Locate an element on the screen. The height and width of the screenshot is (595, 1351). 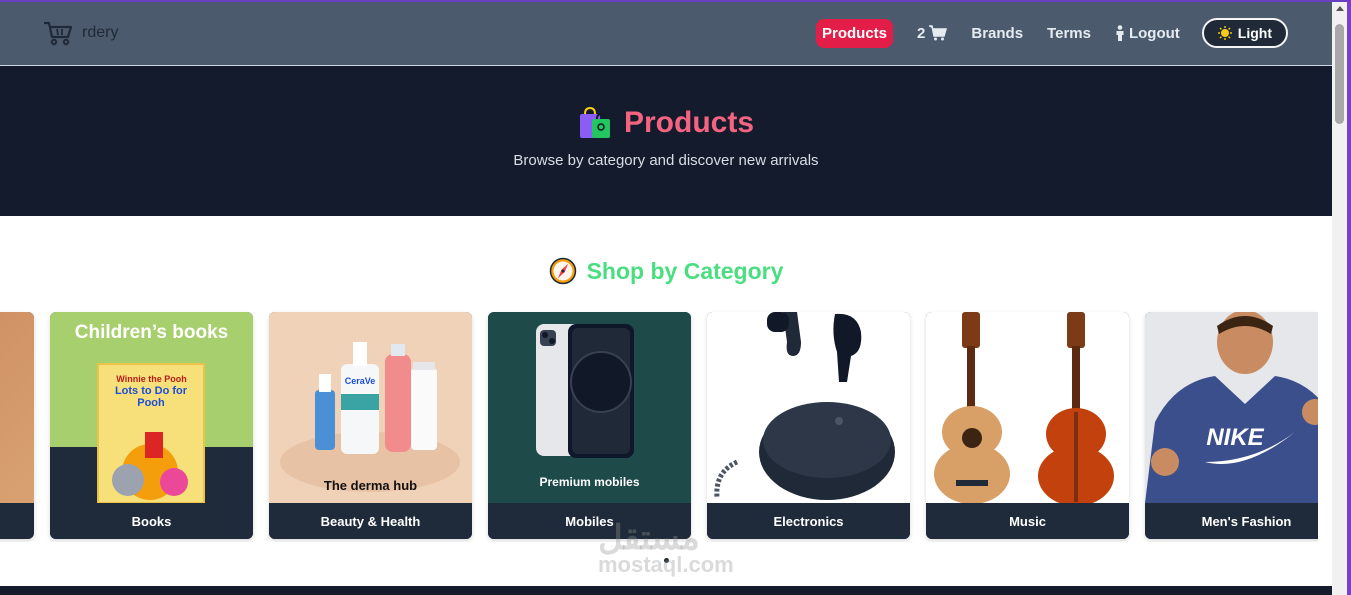
brand-logo: rdery is located at coordinates (80, 33).